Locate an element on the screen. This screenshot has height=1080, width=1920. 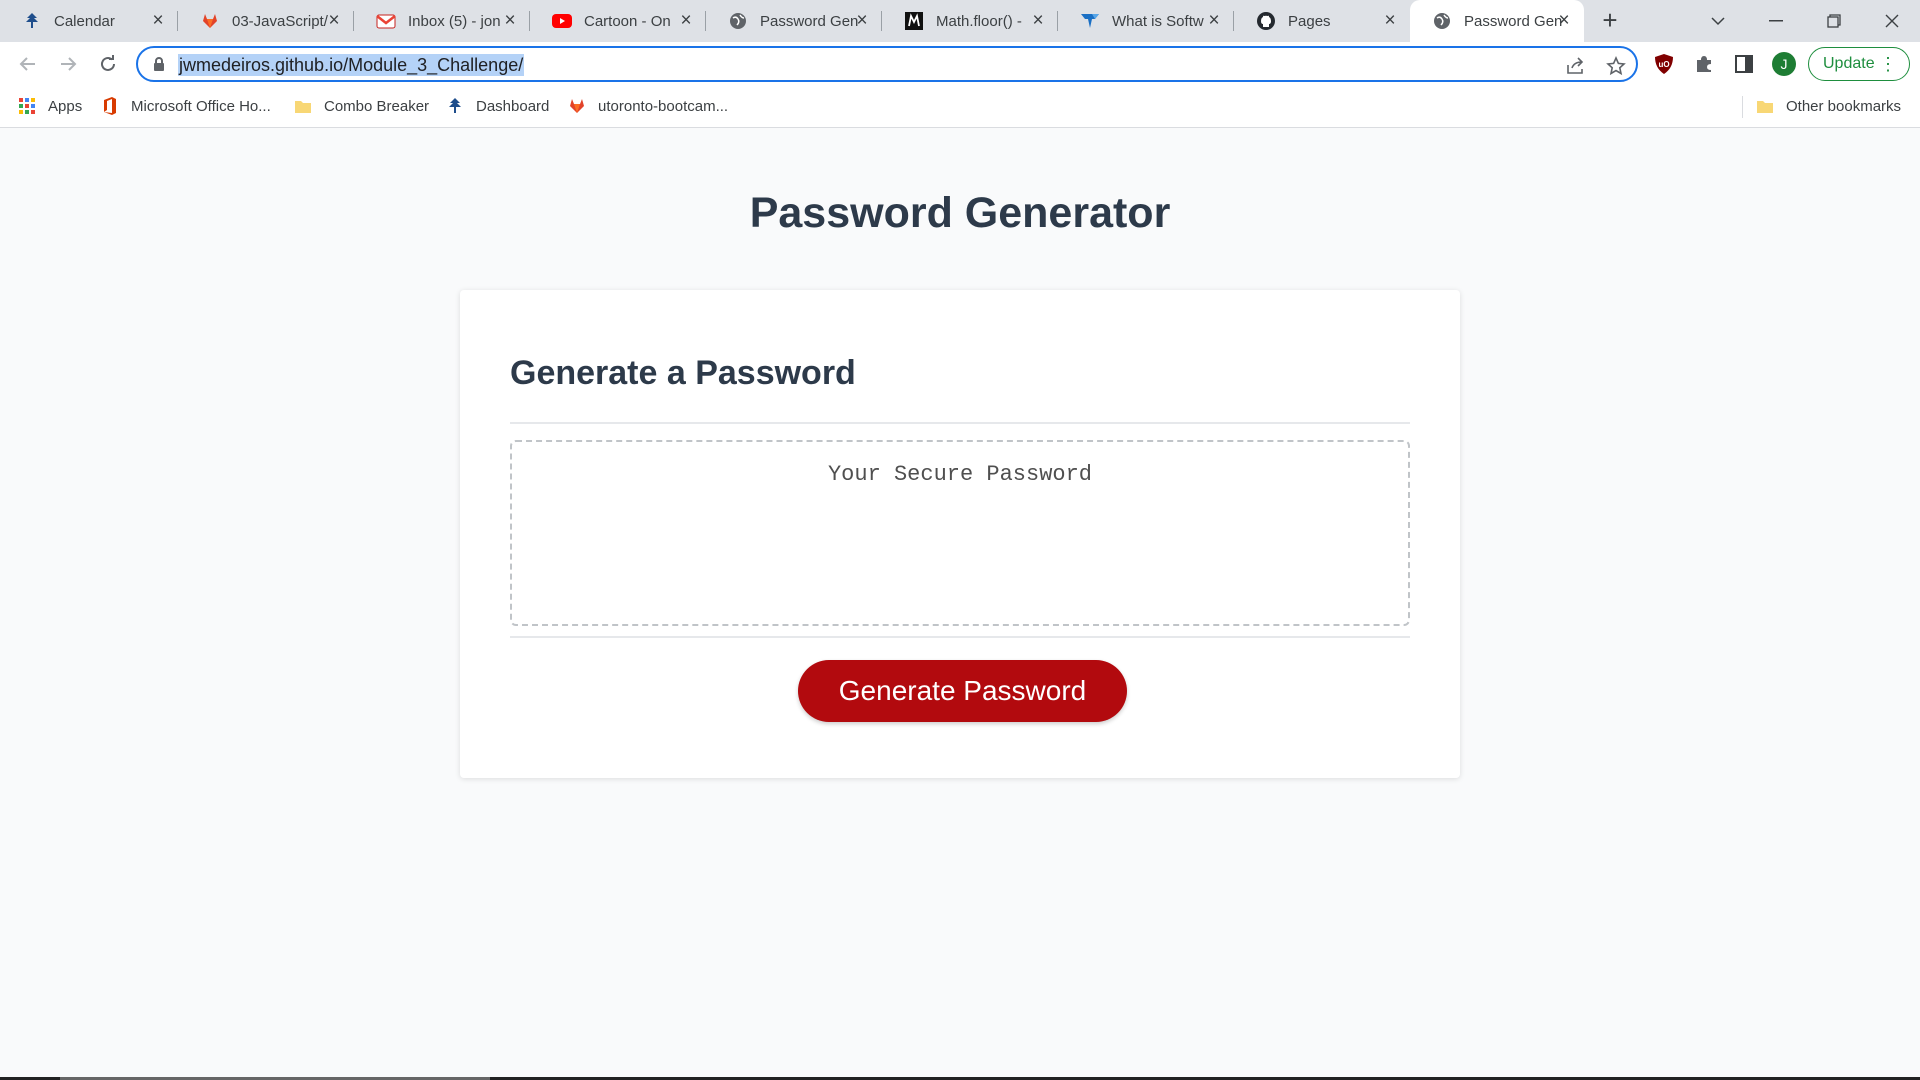
forward-button is located at coordinates (68, 64).